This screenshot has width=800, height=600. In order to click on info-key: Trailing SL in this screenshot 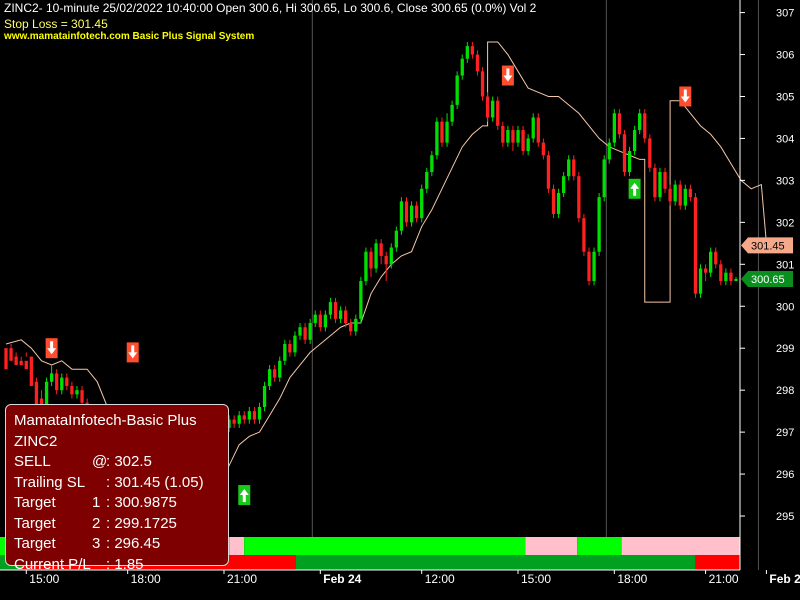, I will do `click(50, 482)`.